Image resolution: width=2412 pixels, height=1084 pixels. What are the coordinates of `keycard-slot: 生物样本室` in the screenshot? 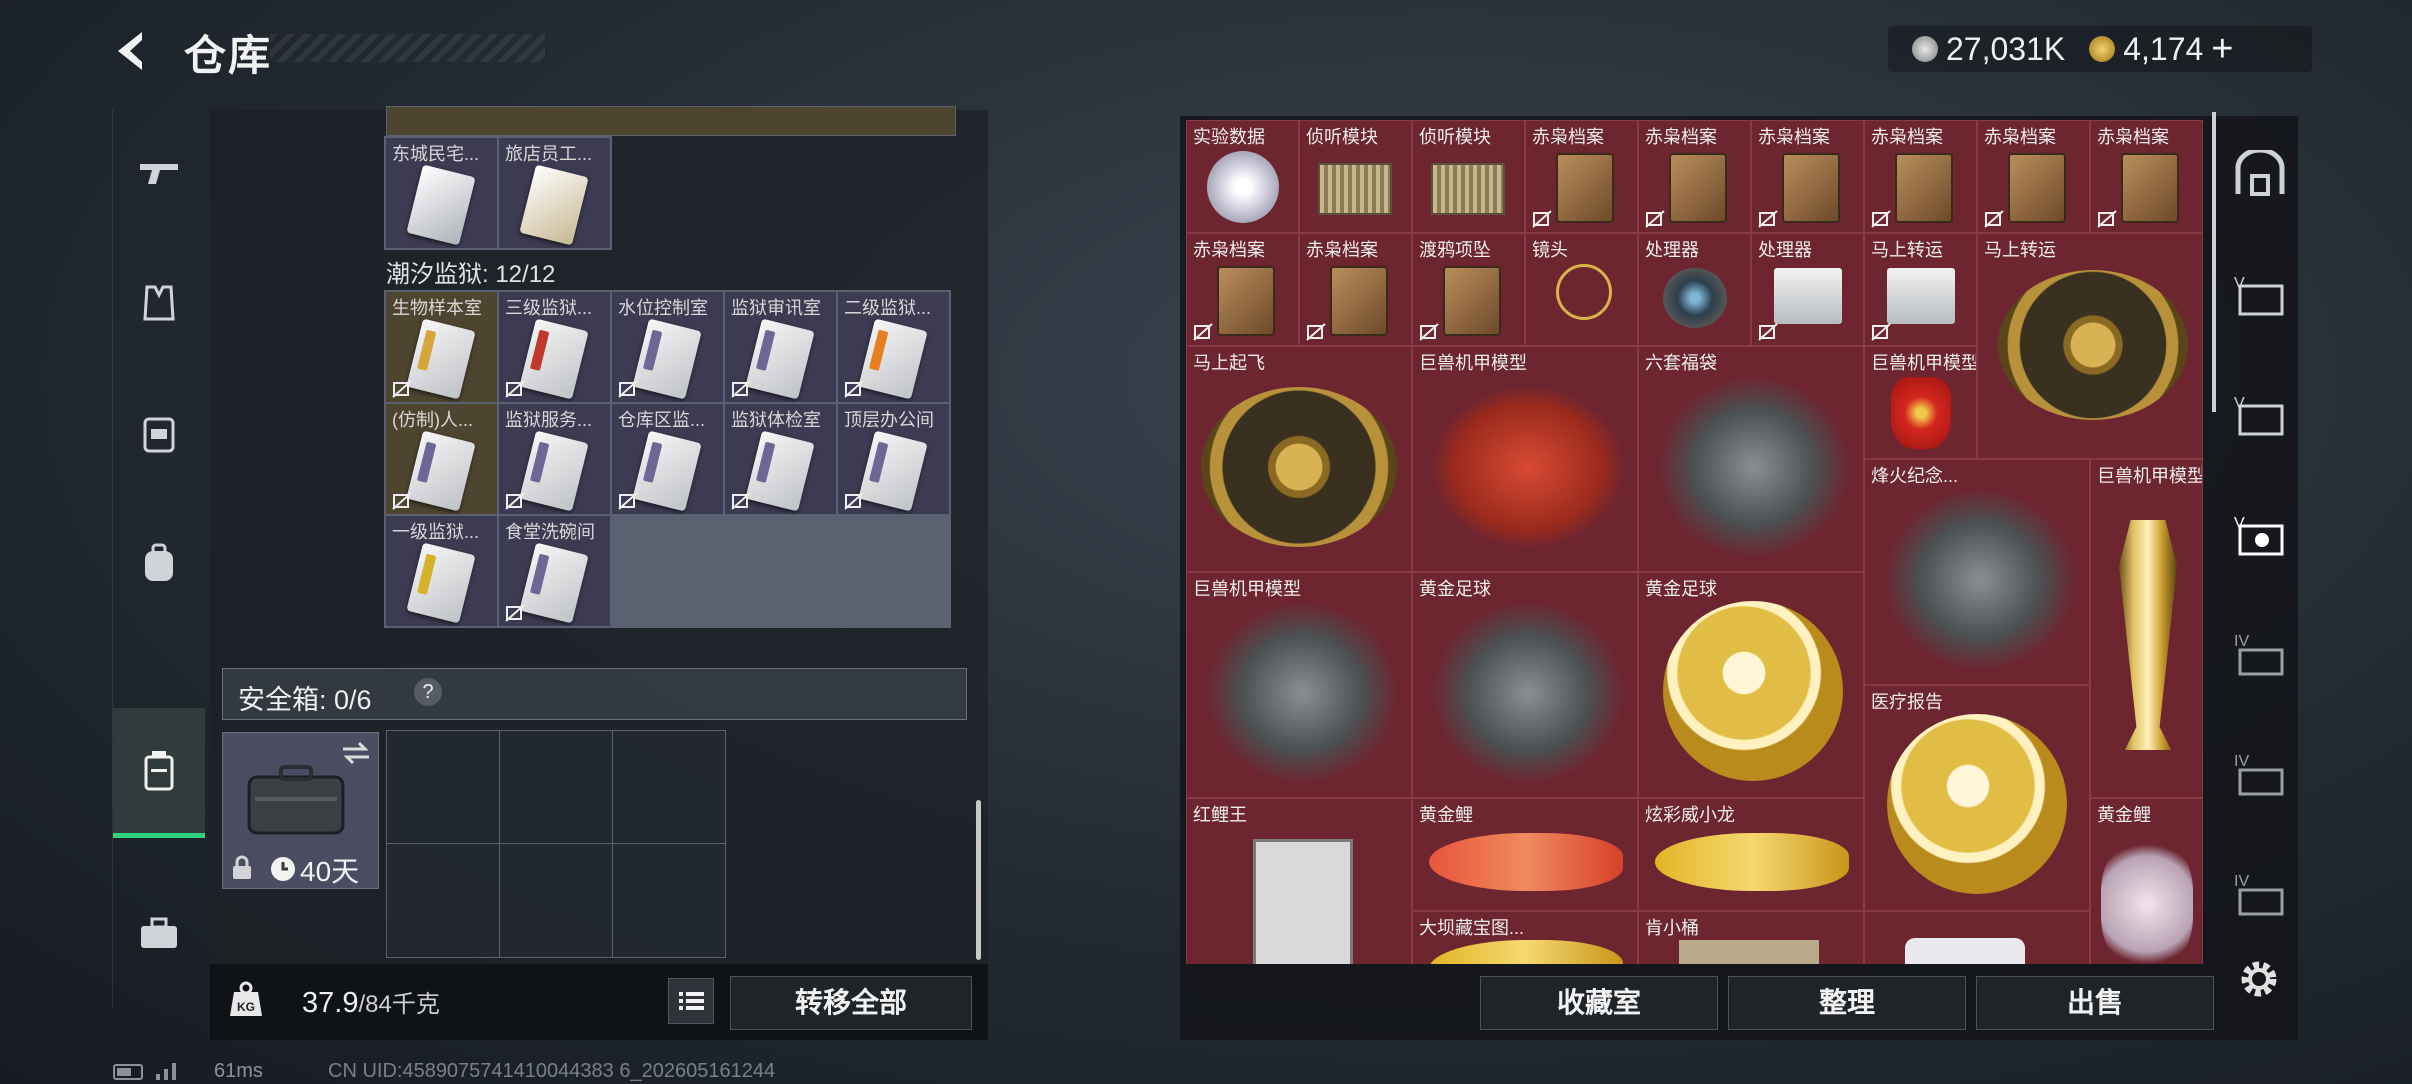 It's located at (441, 347).